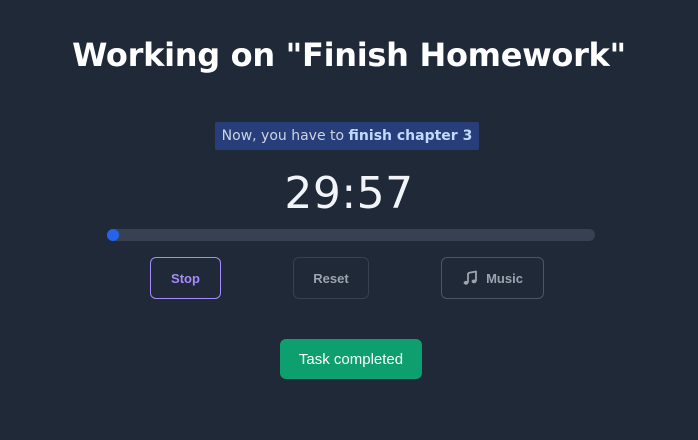 The width and height of the screenshot is (698, 440). I want to click on music-button: Music, so click(492, 278).